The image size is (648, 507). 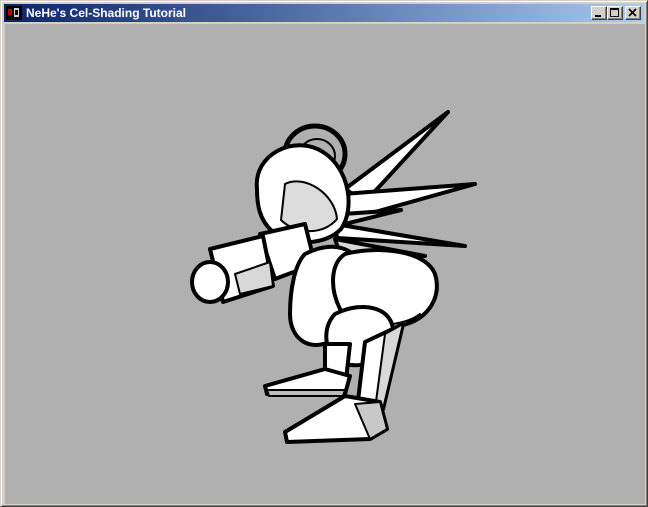 What do you see at coordinates (306, 393) in the screenshot?
I see `back-foot-shade` at bounding box center [306, 393].